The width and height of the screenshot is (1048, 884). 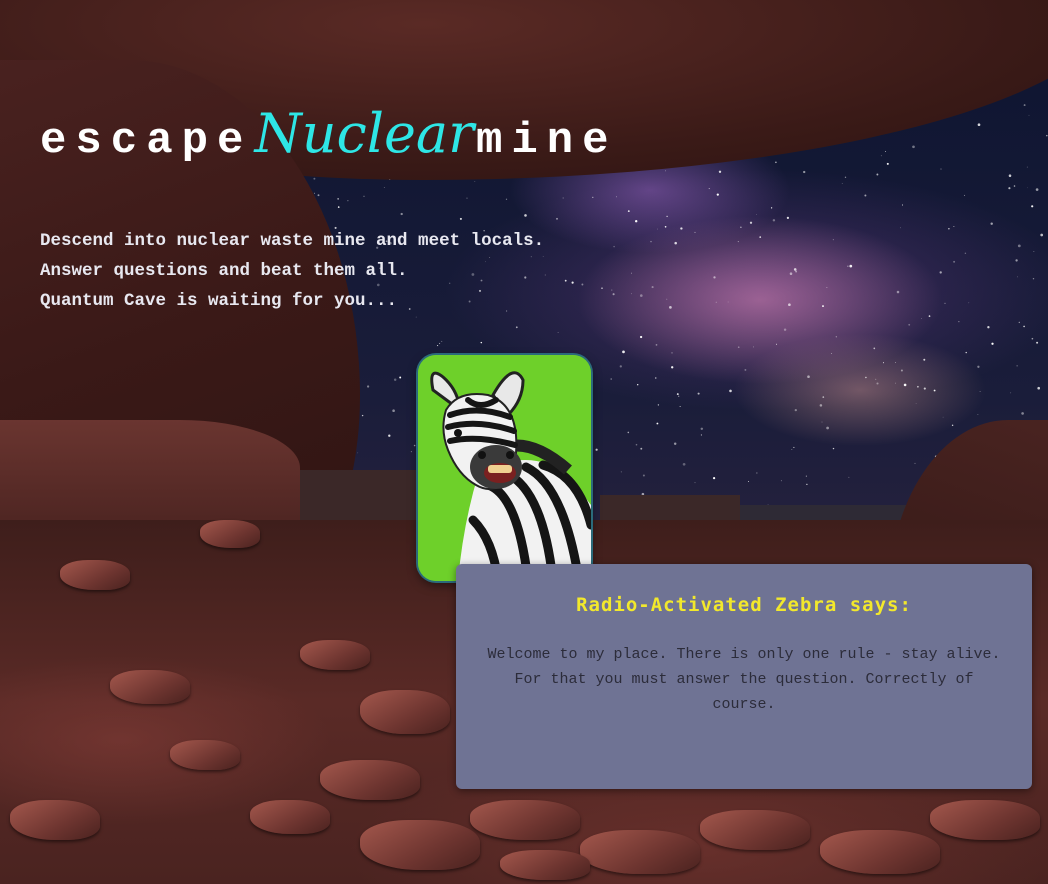 I want to click on game-title: escapeNuclearmine, so click(x=329, y=137).